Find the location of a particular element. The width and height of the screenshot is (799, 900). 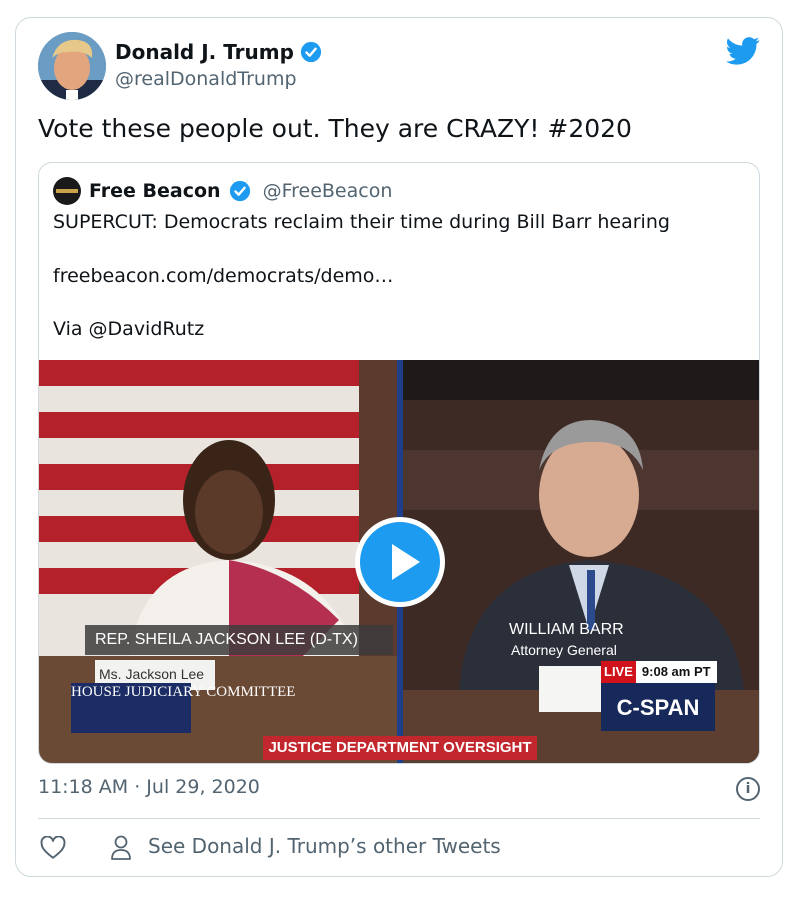

network-logo: C-SPAN is located at coordinates (658, 707).